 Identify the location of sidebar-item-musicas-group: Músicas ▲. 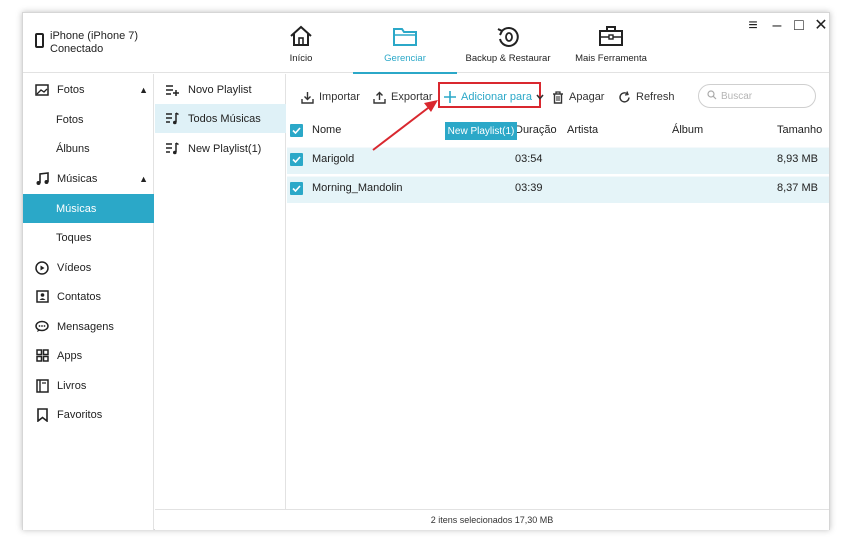
(88, 178).